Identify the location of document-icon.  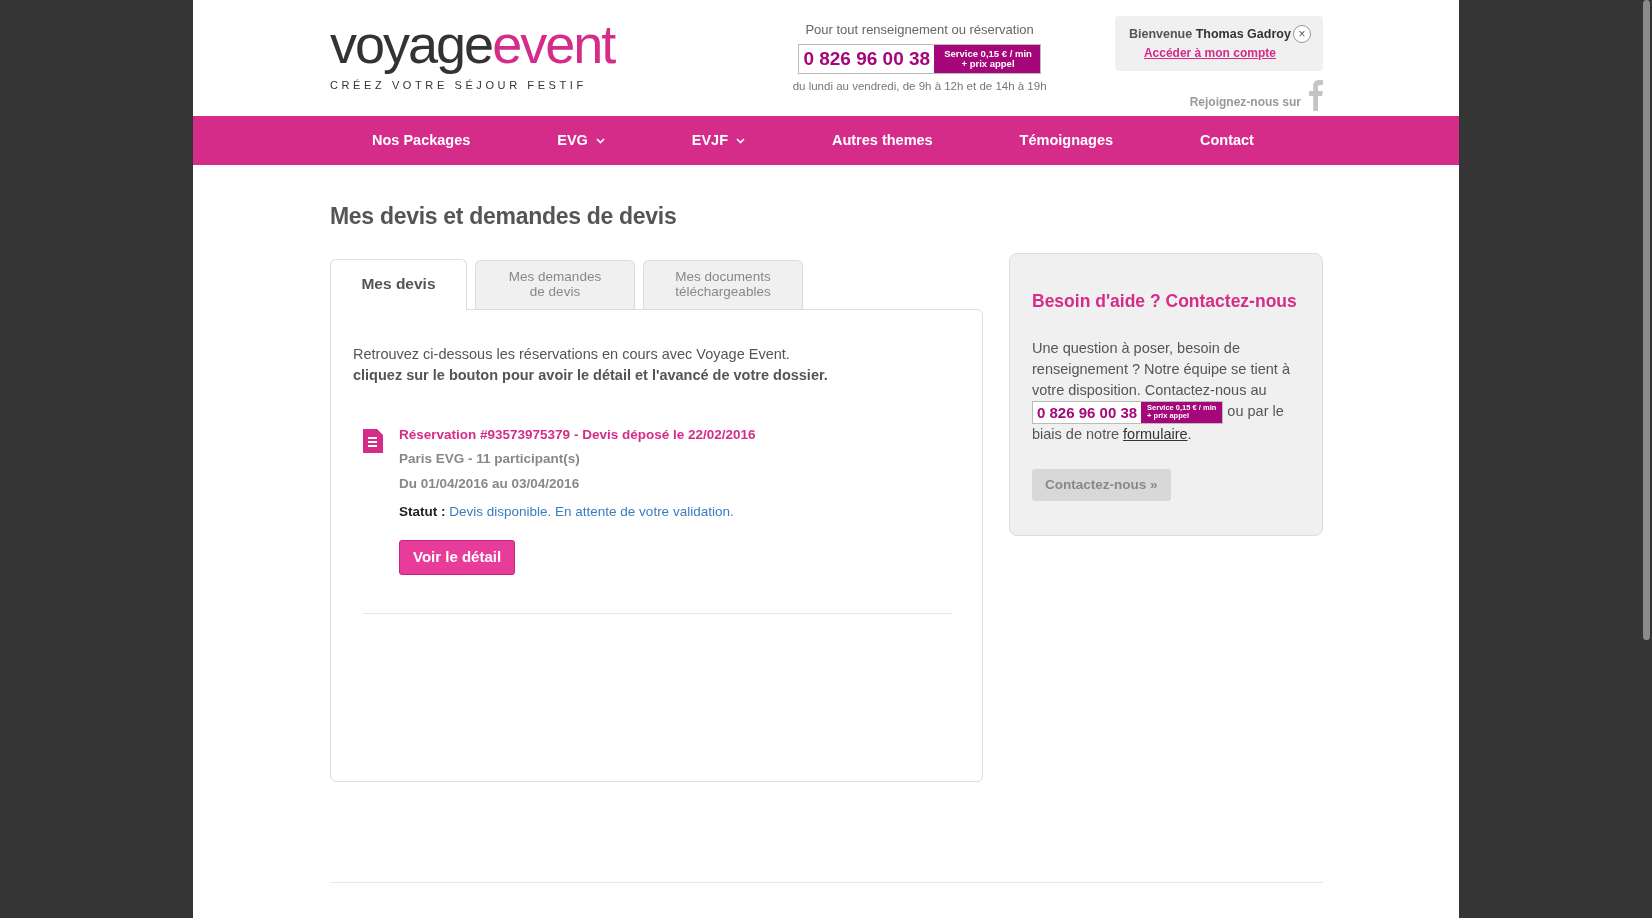
(373, 441).